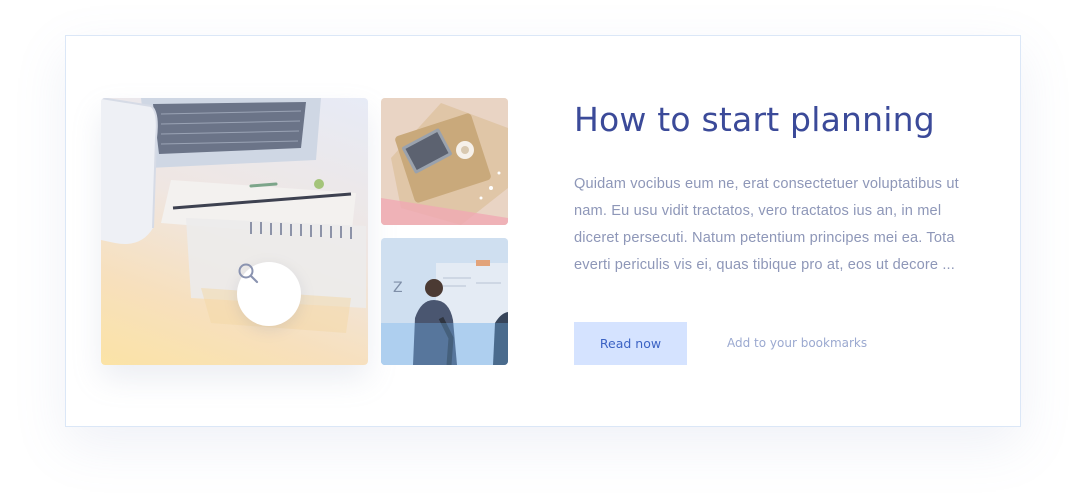  I want to click on read-now-button: Read now, so click(630, 343).